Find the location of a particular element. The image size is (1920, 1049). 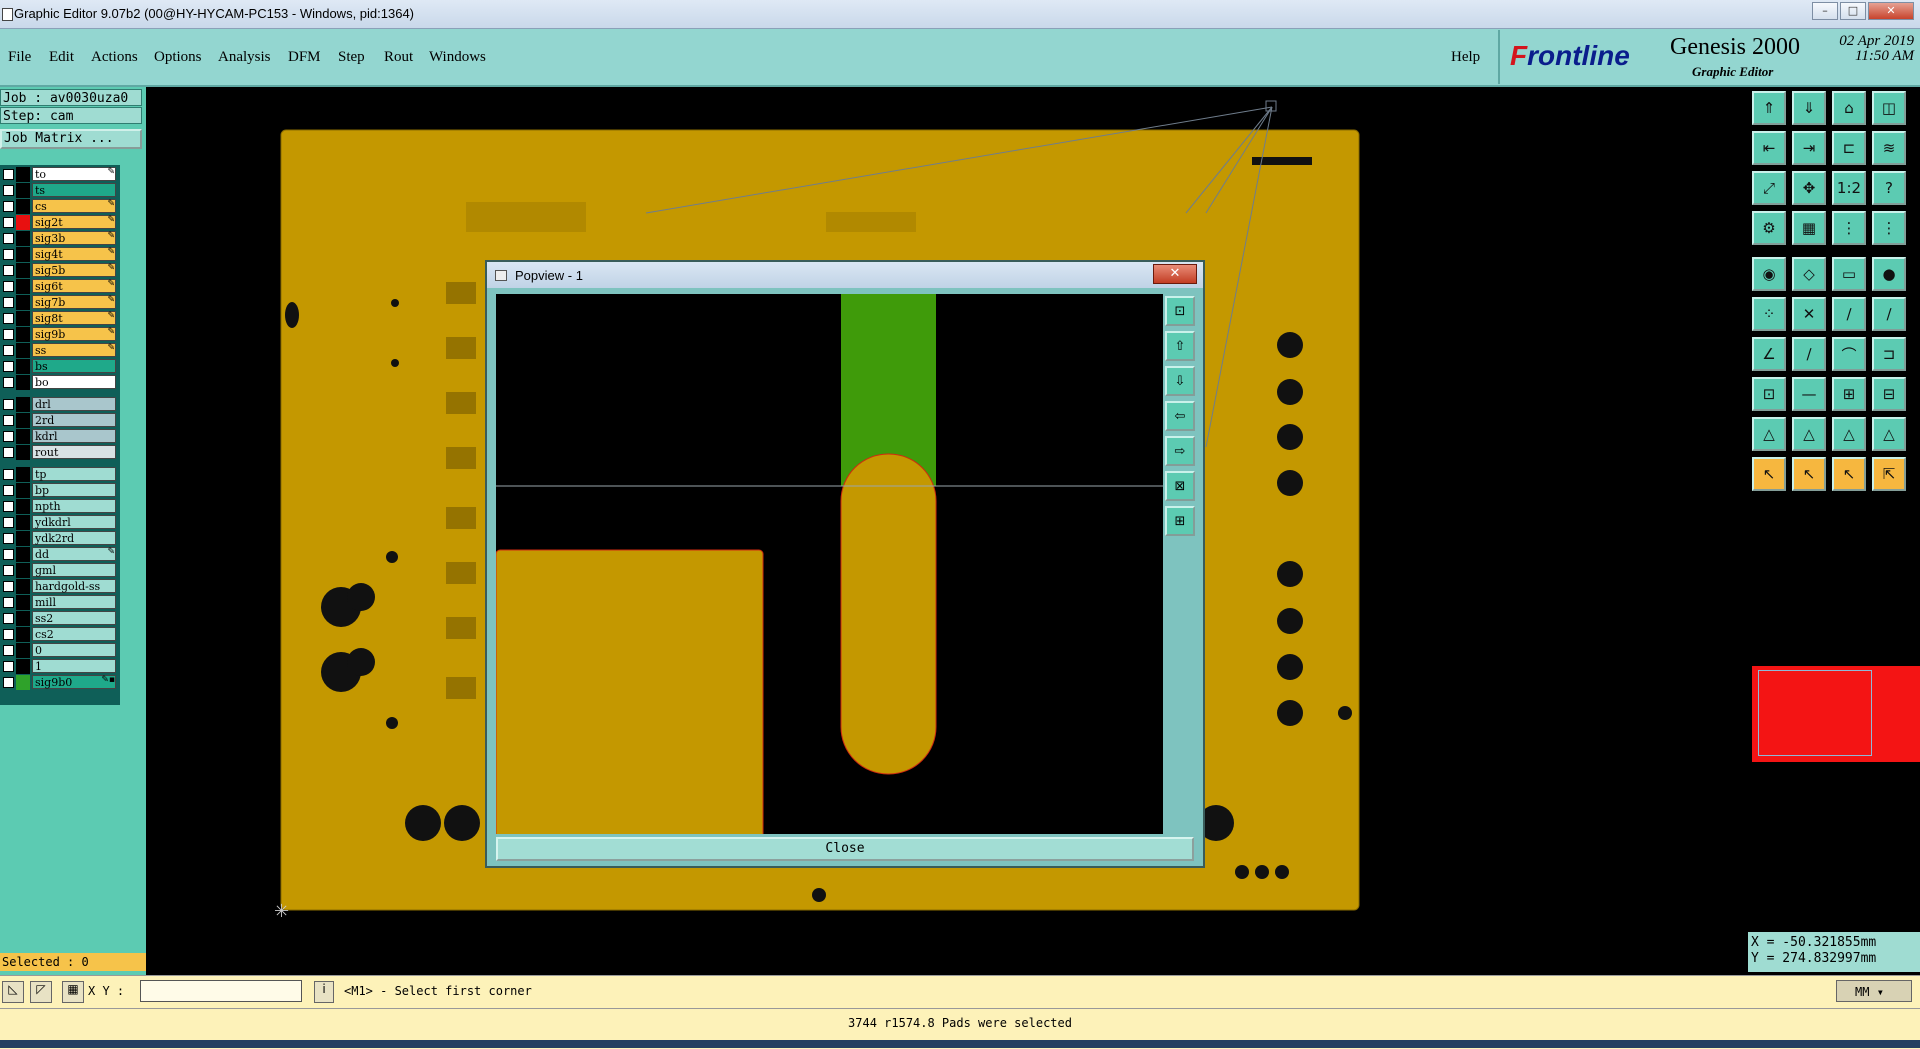

popview-tool-button: ⊞ is located at coordinates (1180, 521).